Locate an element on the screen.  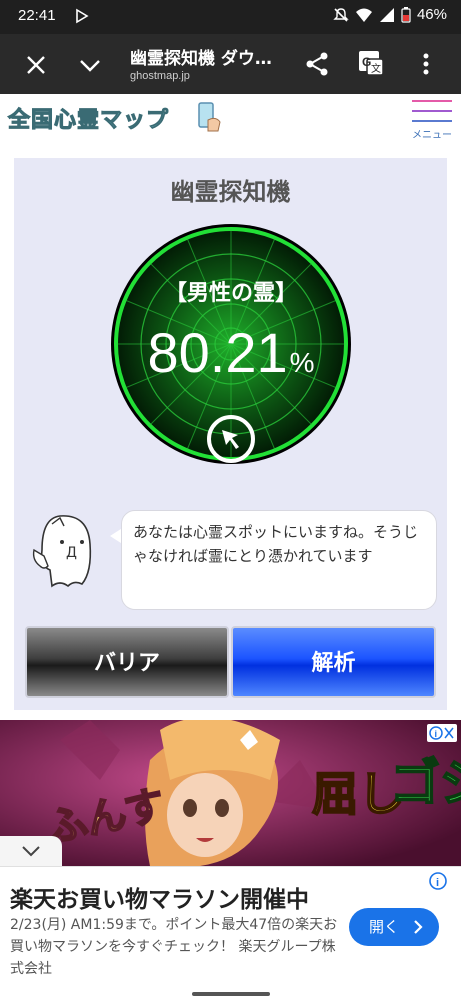
status-time: 22:41 is located at coordinates (37, 15).